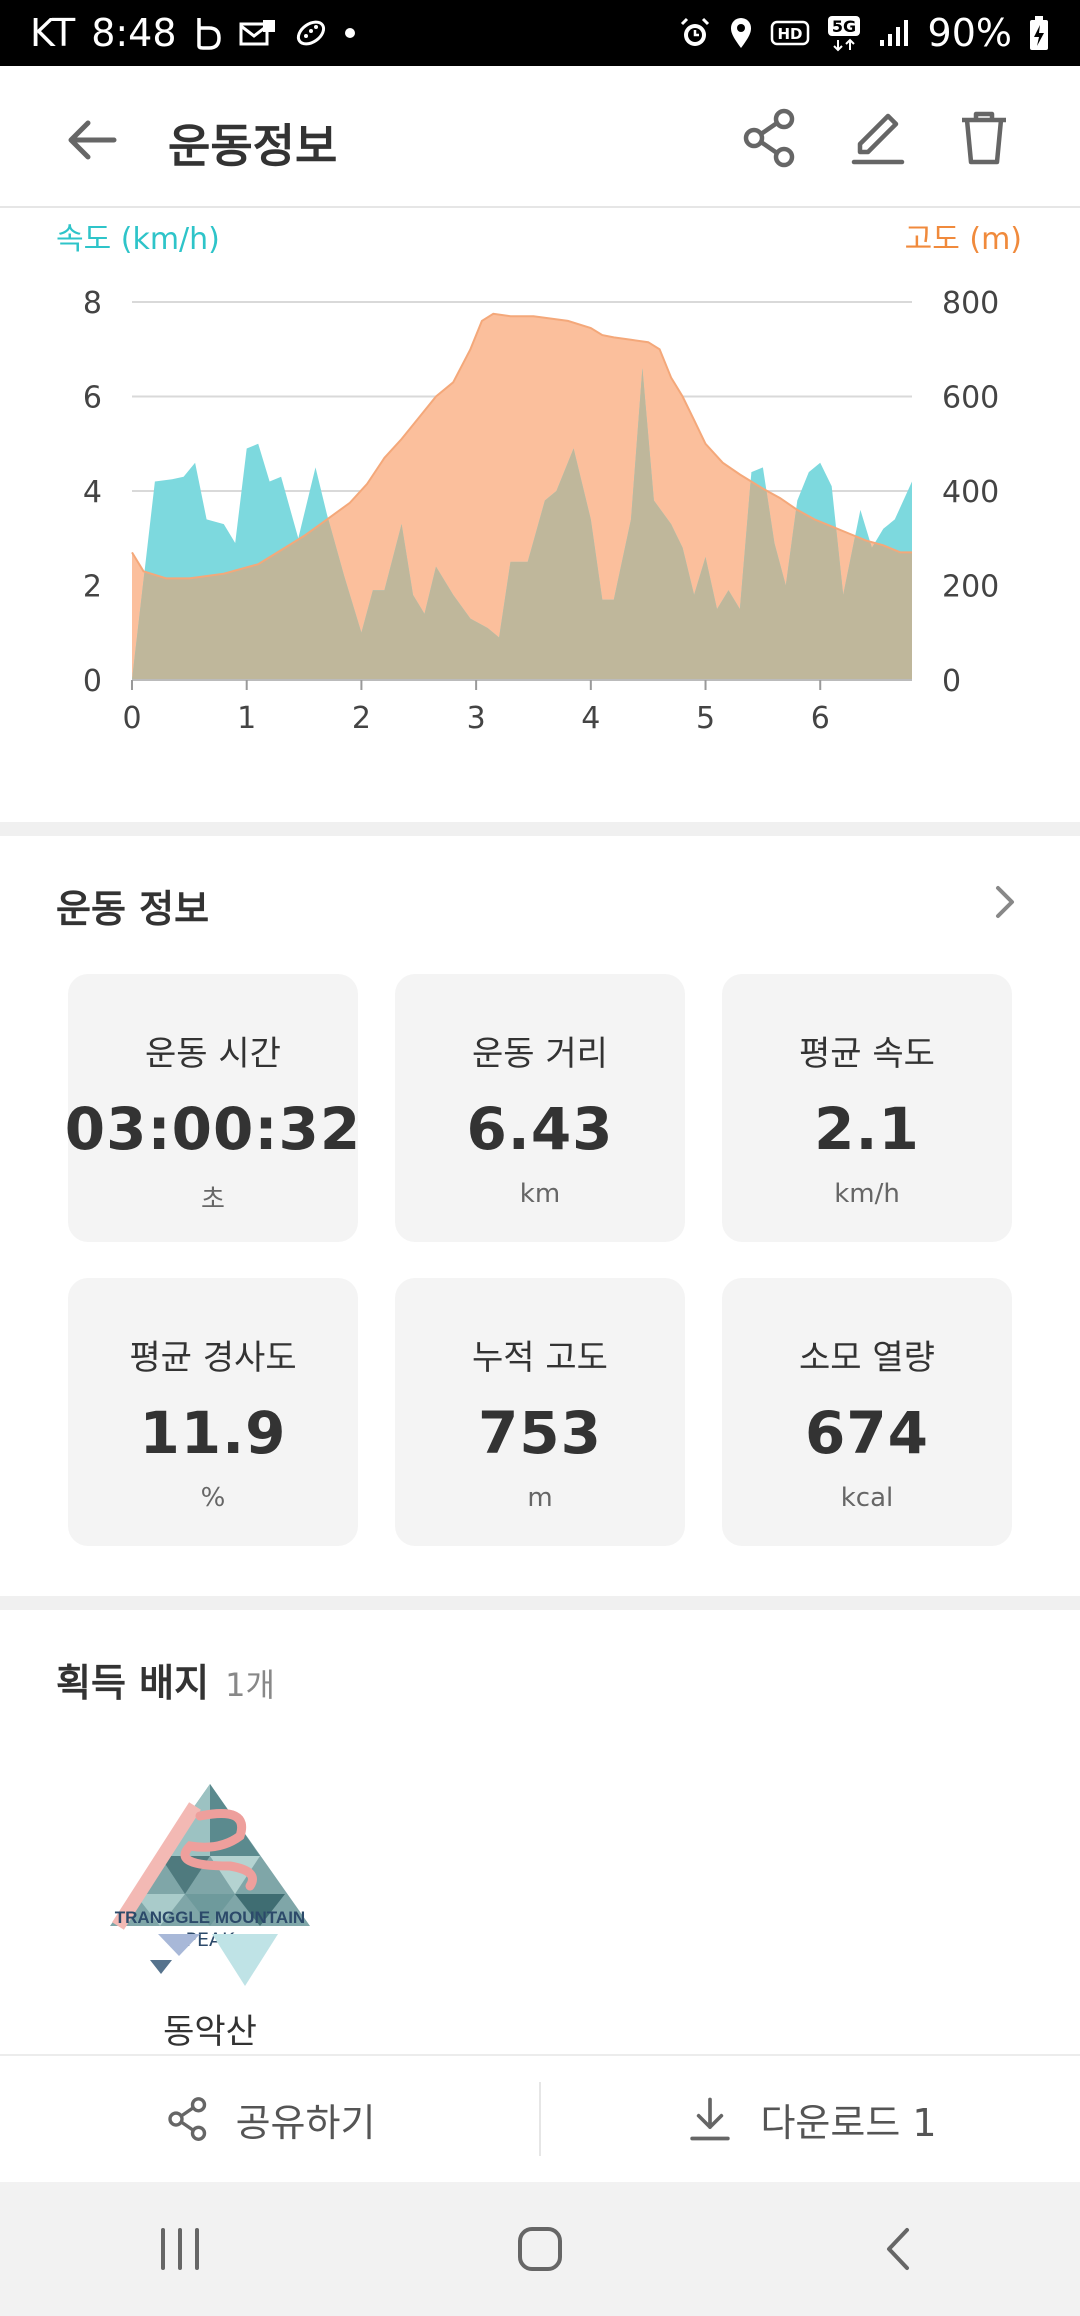 The width and height of the screenshot is (1080, 2316). Describe the element at coordinates (843, 26) in the screenshot. I see `svg-text: 5G` at that location.